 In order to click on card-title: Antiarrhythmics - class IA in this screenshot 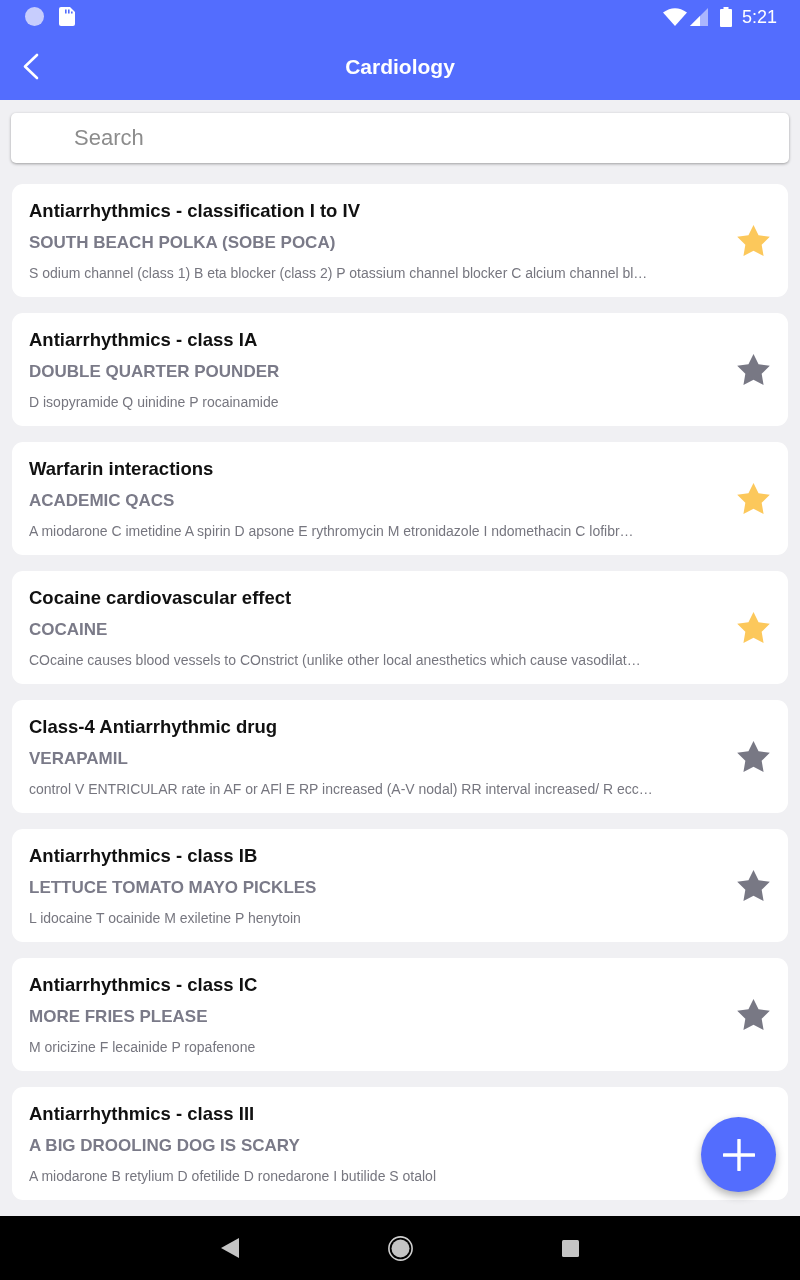, I will do `click(143, 340)`.